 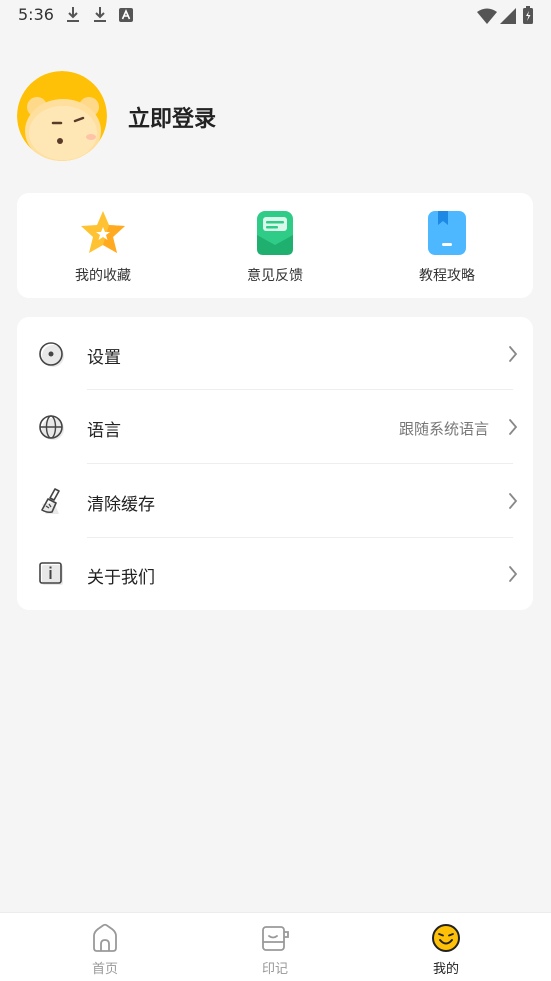 What do you see at coordinates (275, 16) in the screenshot?
I see `status-bar: 5:36` at bounding box center [275, 16].